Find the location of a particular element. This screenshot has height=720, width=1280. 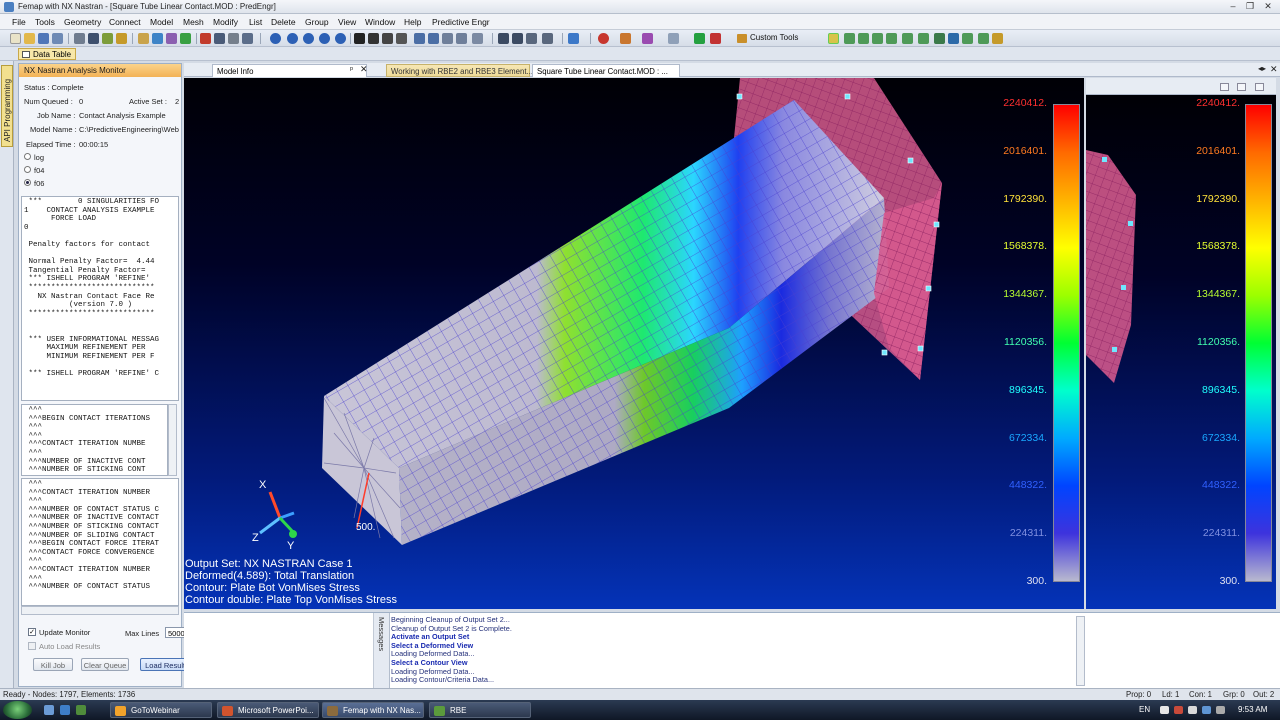

close-tab-icon: ✕ is located at coordinates (364, 69).